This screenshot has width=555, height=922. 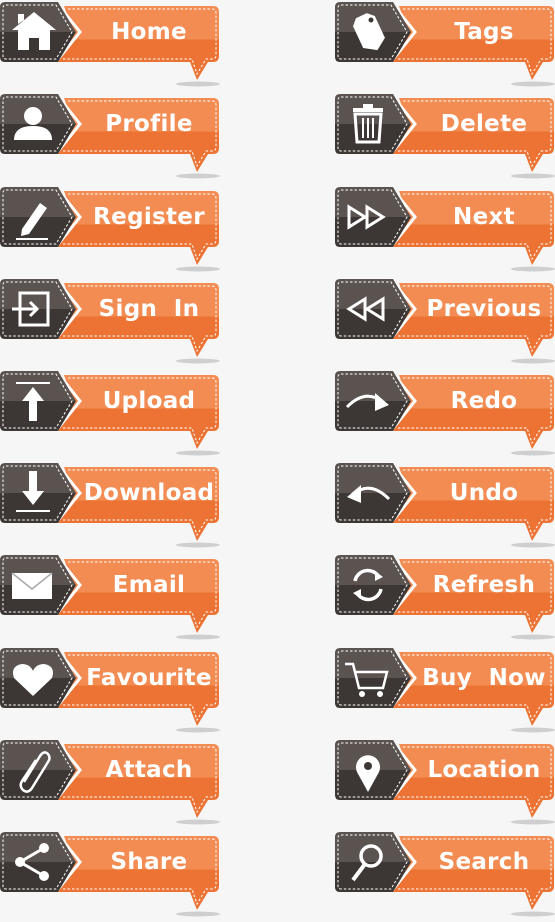 I want to click on button-delete: Delete, so click(x=445, y=138).